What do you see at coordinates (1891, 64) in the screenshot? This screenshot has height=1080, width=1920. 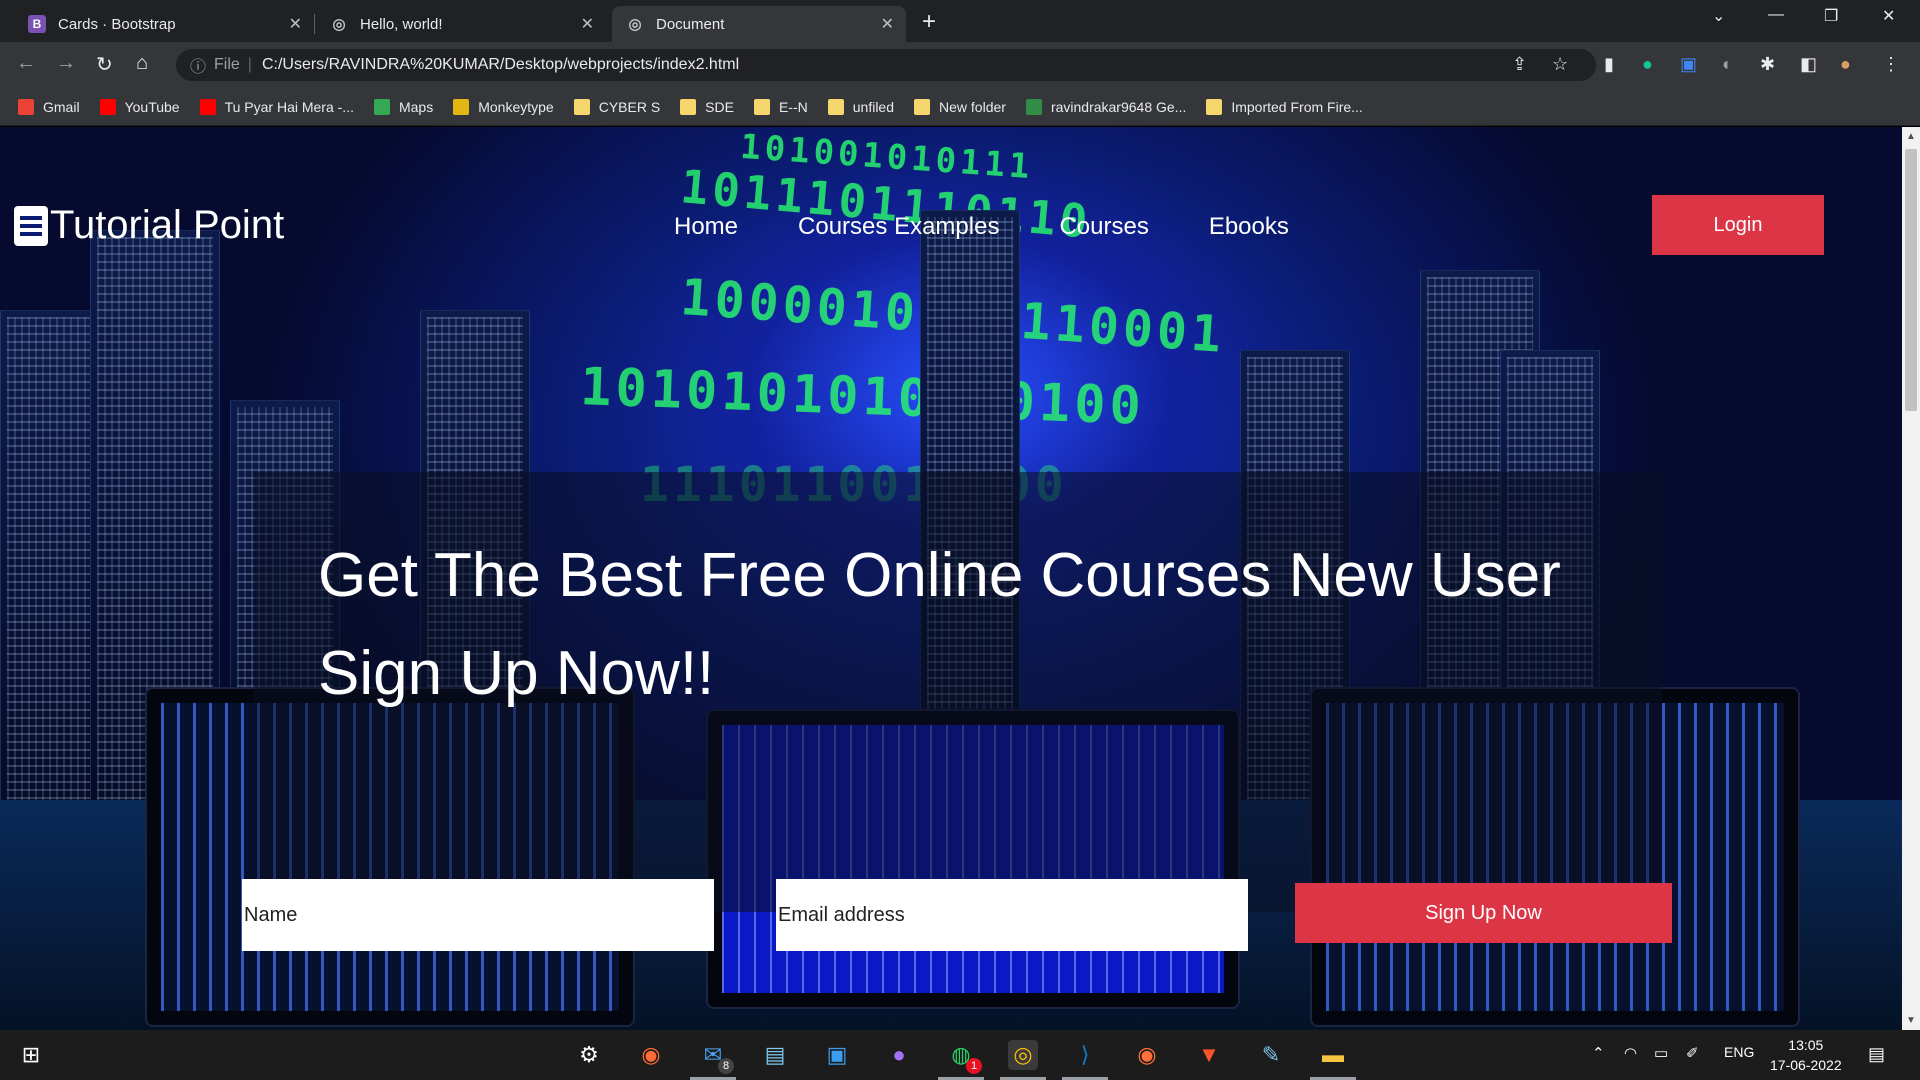 I see `menu-icon: ⋮` at bounding box center [1891, 64].